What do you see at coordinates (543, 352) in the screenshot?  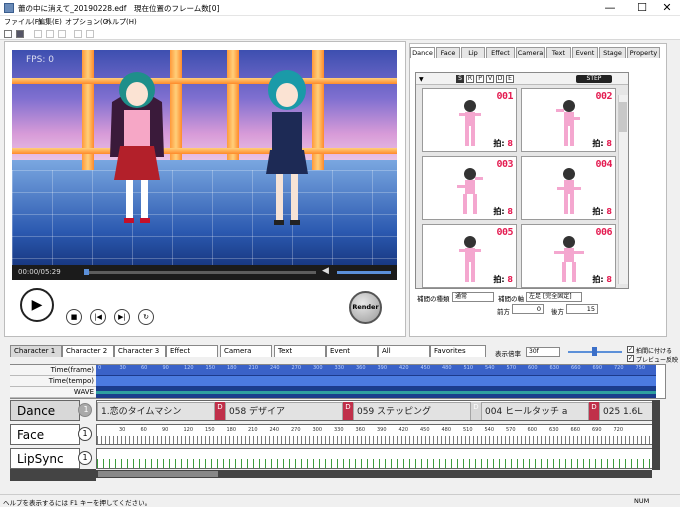 I see `display-scale-select: 30f` at bounding box center [543, 352].